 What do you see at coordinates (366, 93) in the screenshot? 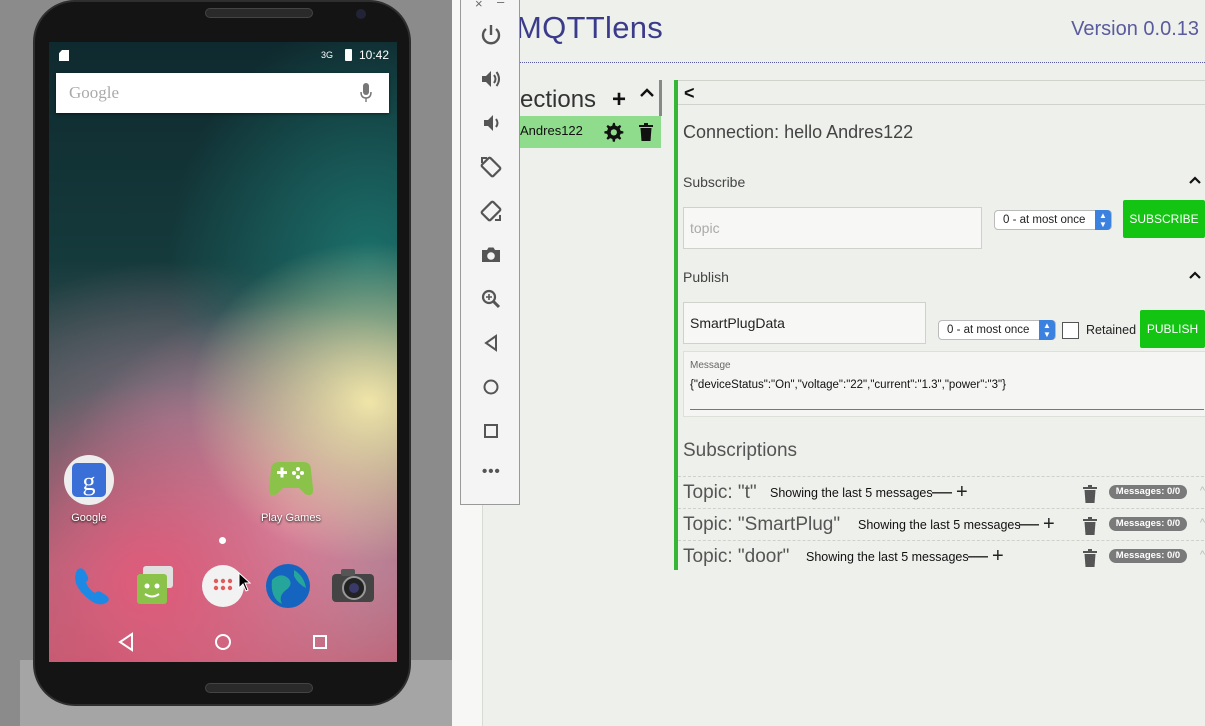
I see `mic-icon` at bounding box center [366, 93].